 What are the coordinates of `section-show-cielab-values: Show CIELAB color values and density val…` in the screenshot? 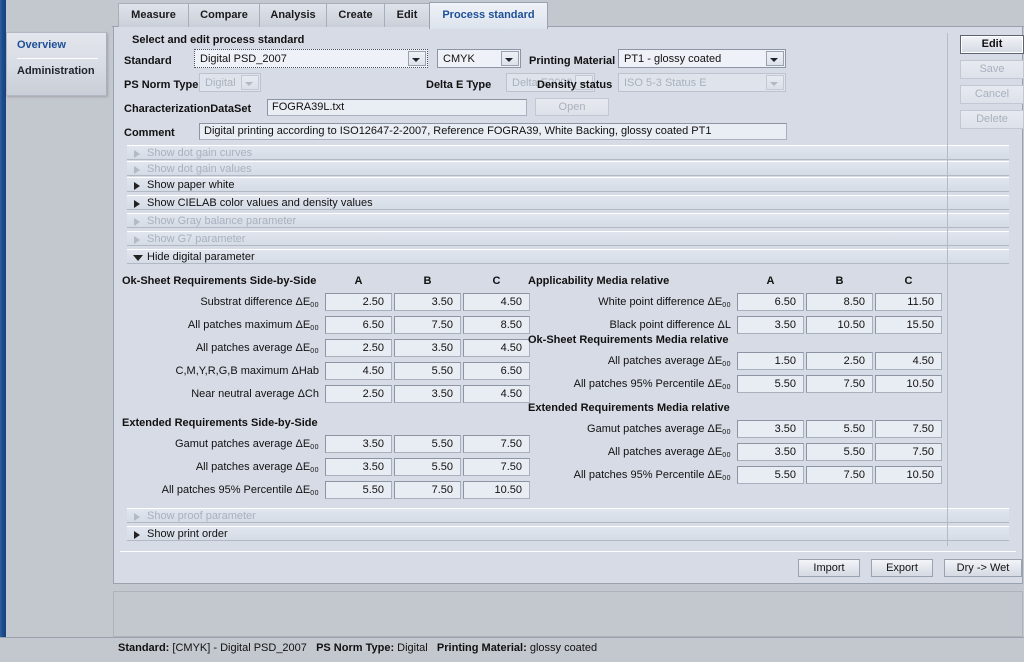 It's located at (568, 202).